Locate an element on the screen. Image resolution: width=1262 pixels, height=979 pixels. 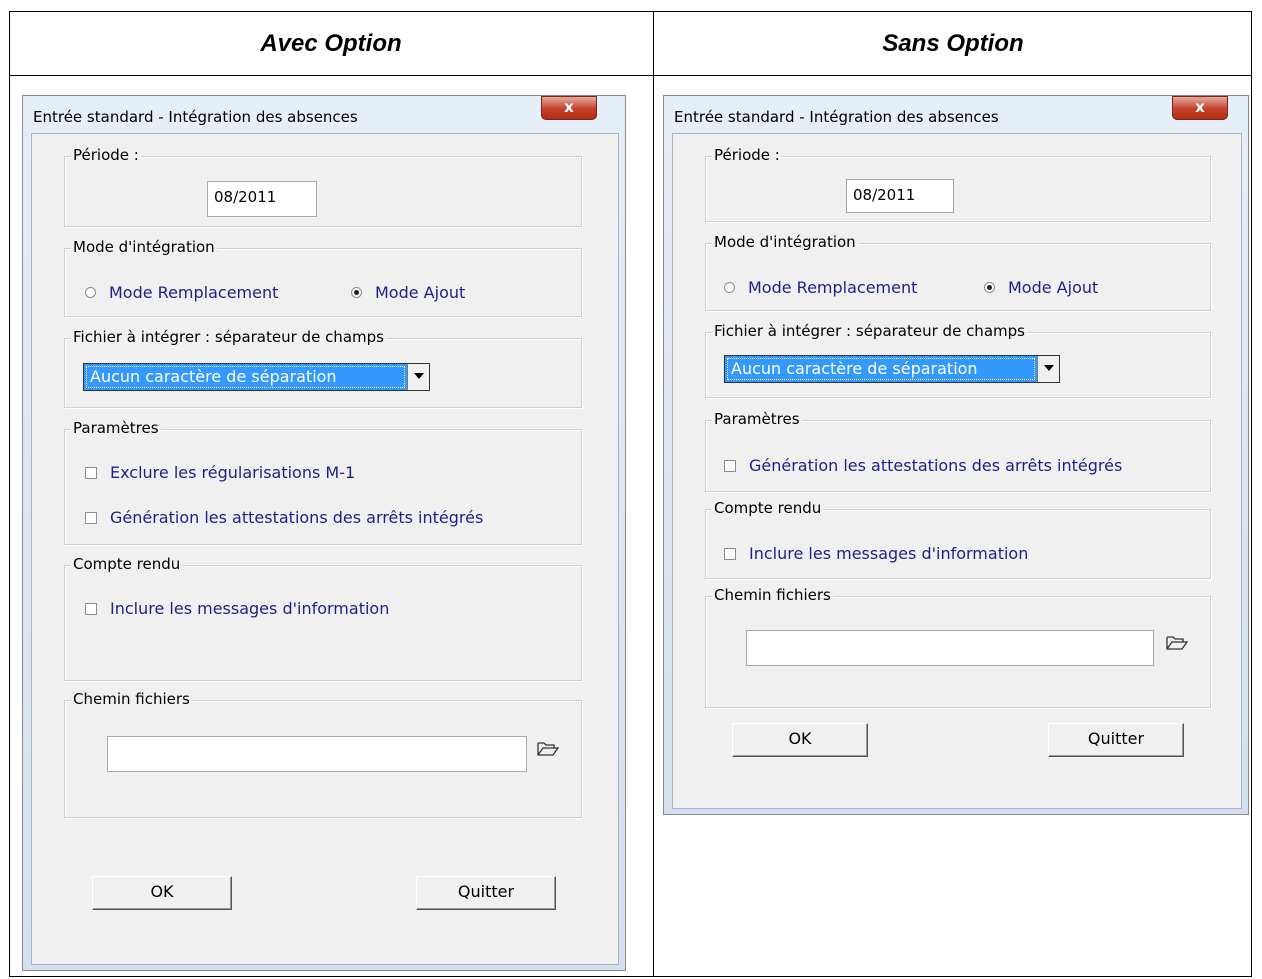
column-title-avec-option: Avec Option is located at coordinates (331, 43).